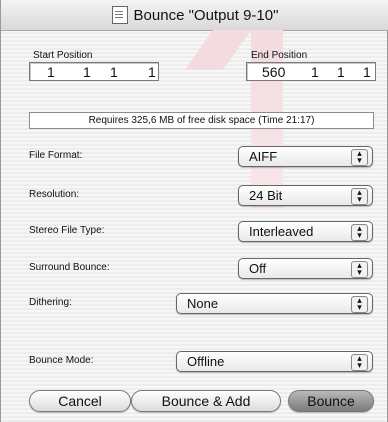  I want to click on surround-bounce-popup: Off ▴ ▾, so click(305, 268).